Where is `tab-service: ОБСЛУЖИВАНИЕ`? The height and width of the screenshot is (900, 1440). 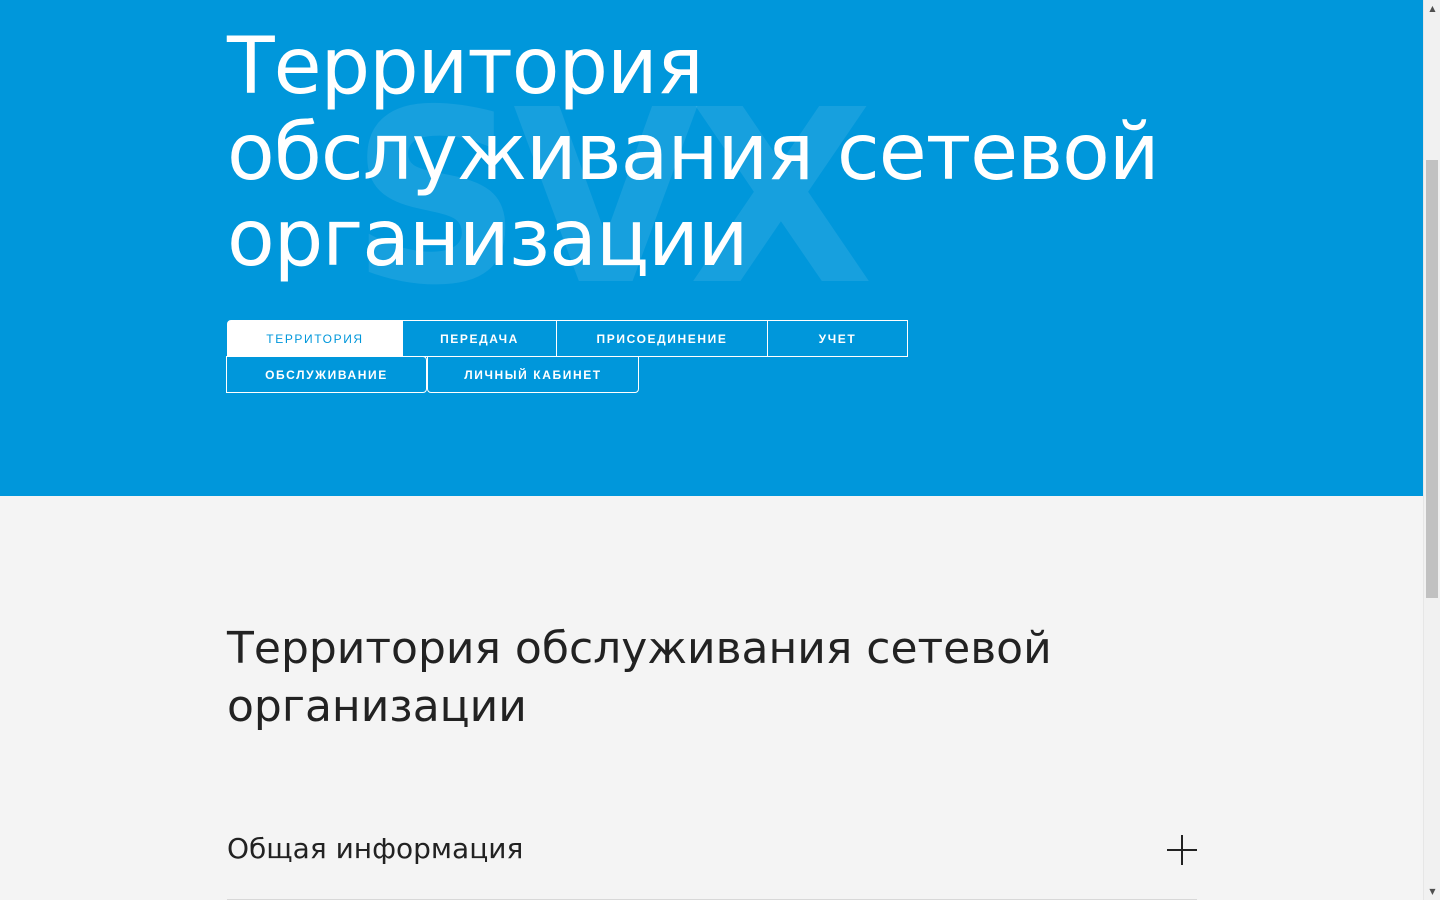 tab-service: ОБСЛУЖИВАНИЕ is located at coordinates (326, 374).